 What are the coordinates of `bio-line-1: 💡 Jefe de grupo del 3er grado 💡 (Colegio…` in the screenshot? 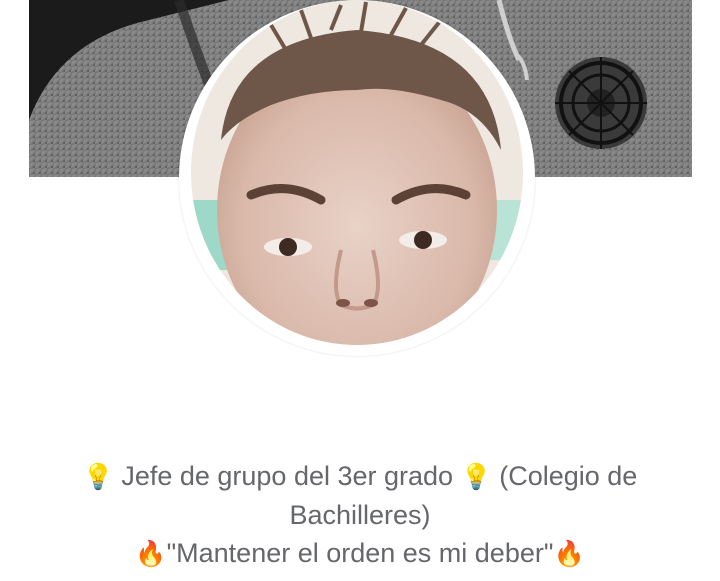 It's located at (360, 476).